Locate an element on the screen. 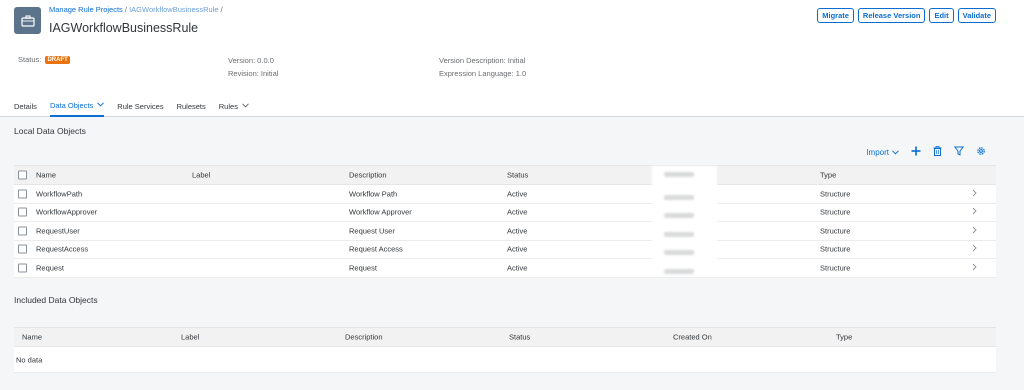 Image resolution: width=1024 pixels, height=390 pixels. page-title: IAGWorkflowBusinessRule is located at coordinates (124, 28).